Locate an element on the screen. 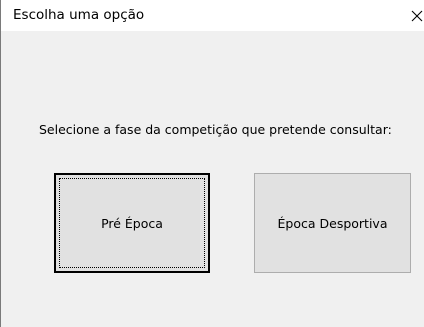 Image resolution: width=424 pixels, height=327 pixels. pre-epoca-label: Pré Época is located at coordinates (132, 223).